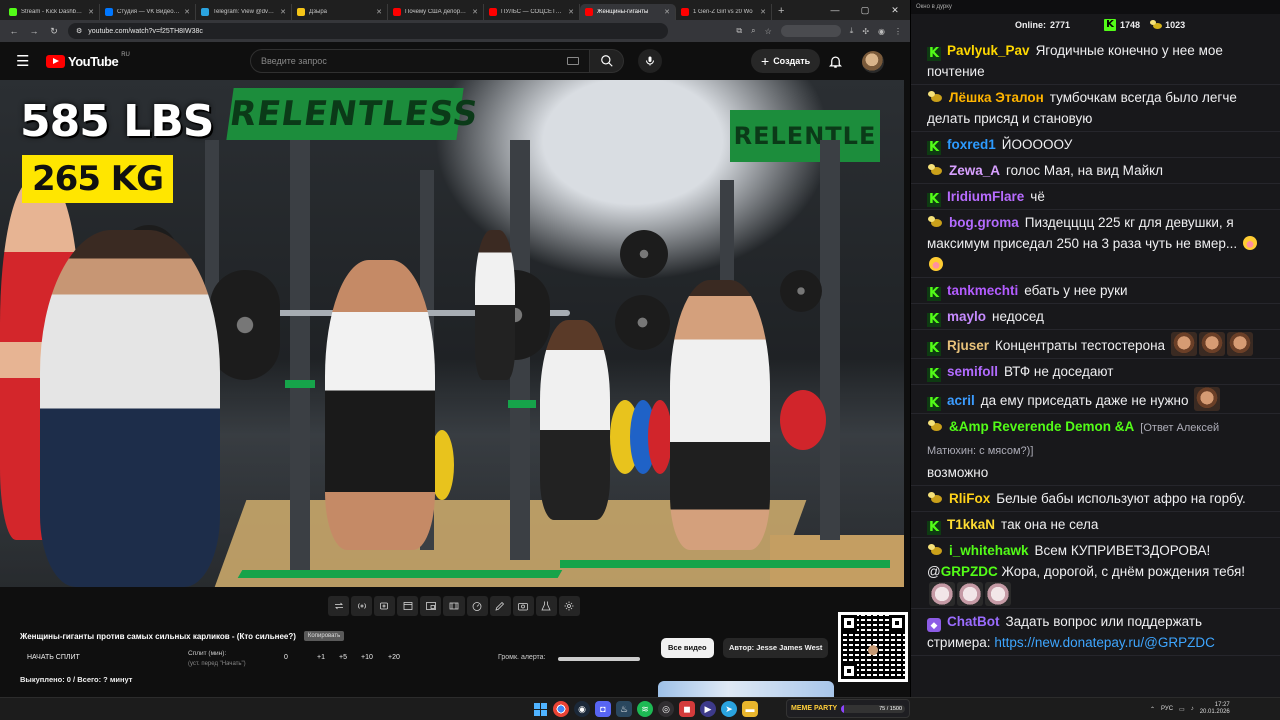 The width and height of the screenshot is (1280, 720). I want to click on chat-username: Pavlyuk_Pav, so click(988, 50).